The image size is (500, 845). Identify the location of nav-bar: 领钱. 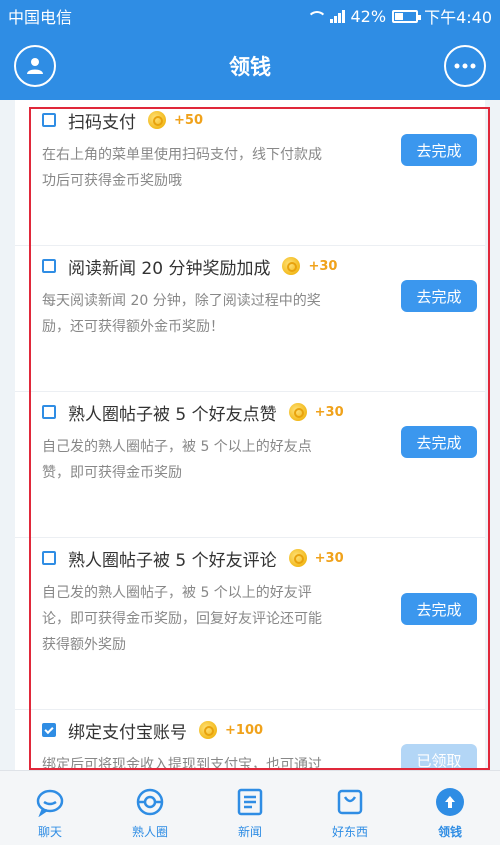
(250, 66).